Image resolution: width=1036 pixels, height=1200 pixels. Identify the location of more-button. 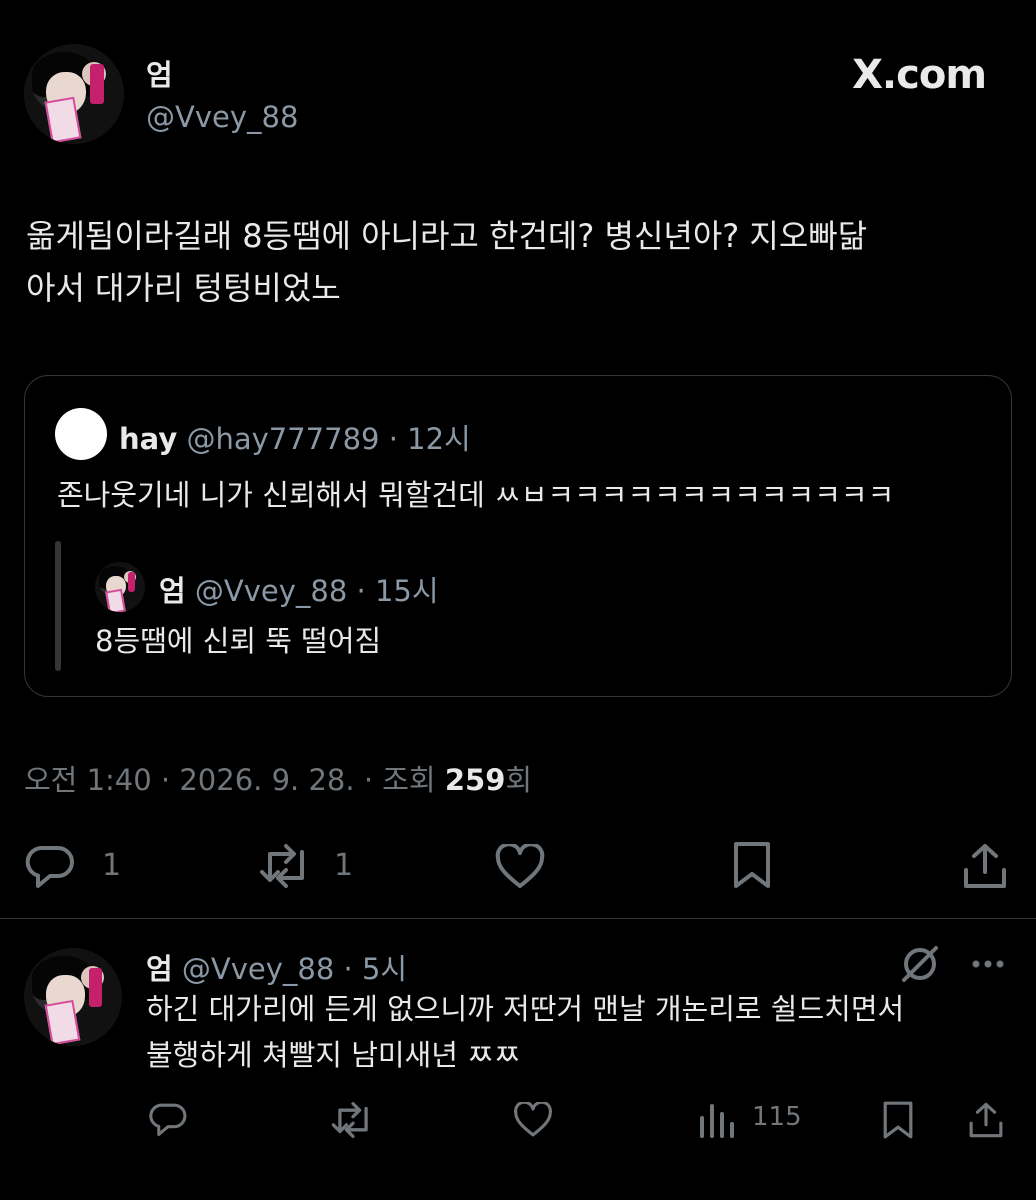
(988, 964).